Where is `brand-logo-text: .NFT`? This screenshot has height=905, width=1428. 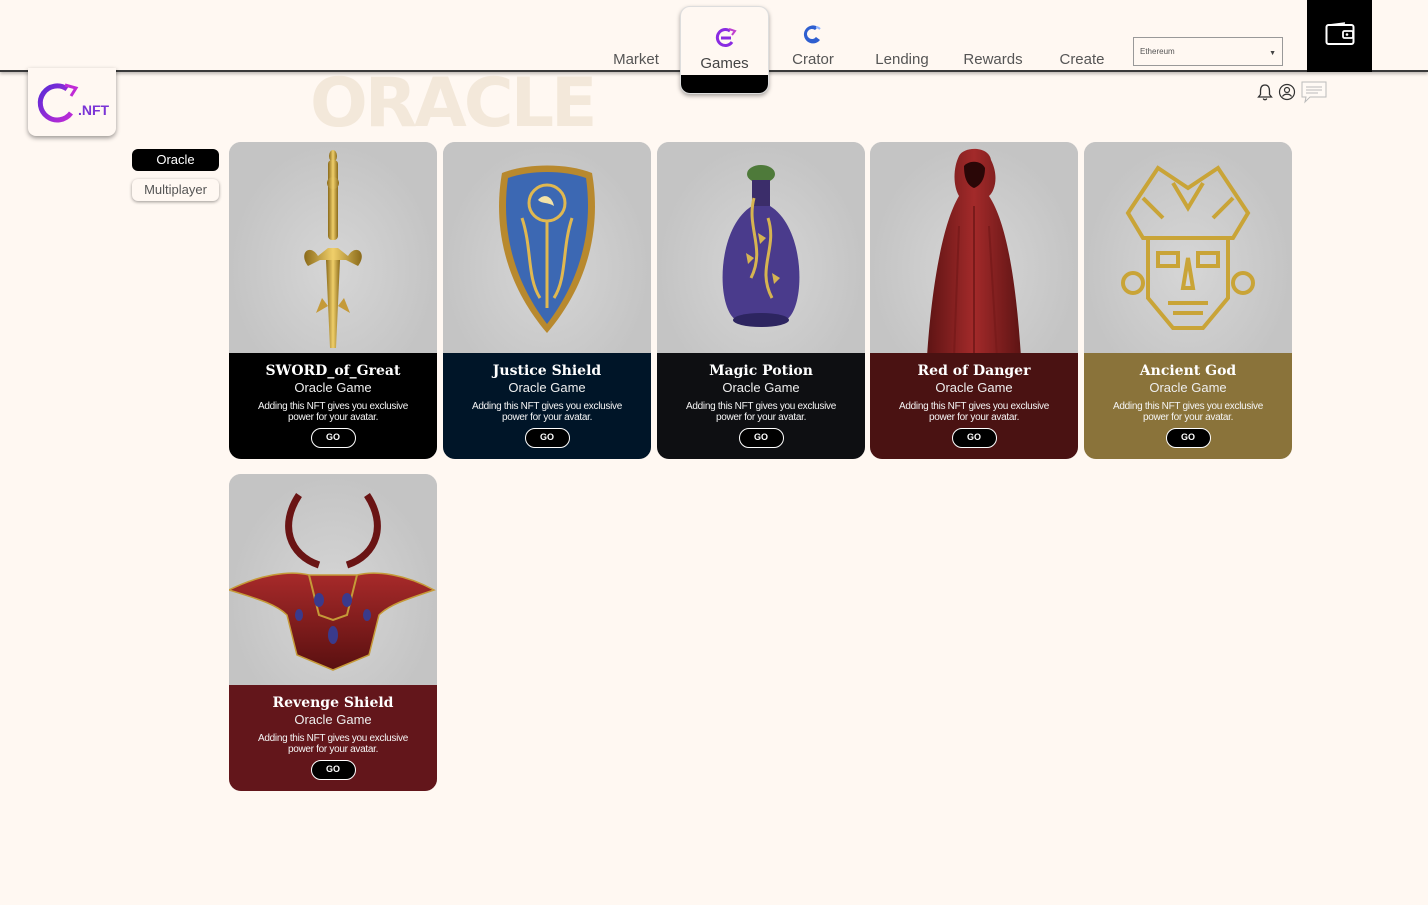
brand-logo-text: .NFT is located at coordinates (94, 110).